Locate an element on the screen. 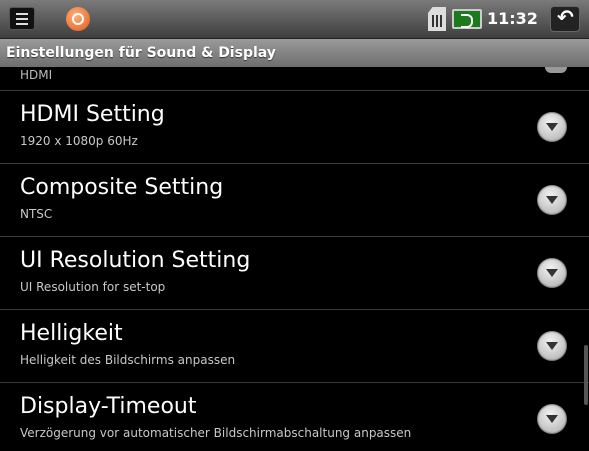 The width and height of the screenshot is (589, 451). list-item-title: HDMI Setting is located at coordinates (92, 114).